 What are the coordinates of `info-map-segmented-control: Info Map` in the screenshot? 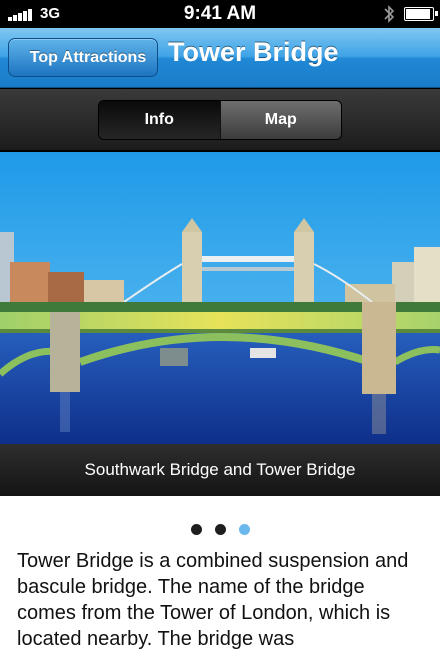 It's located at (220, 120).